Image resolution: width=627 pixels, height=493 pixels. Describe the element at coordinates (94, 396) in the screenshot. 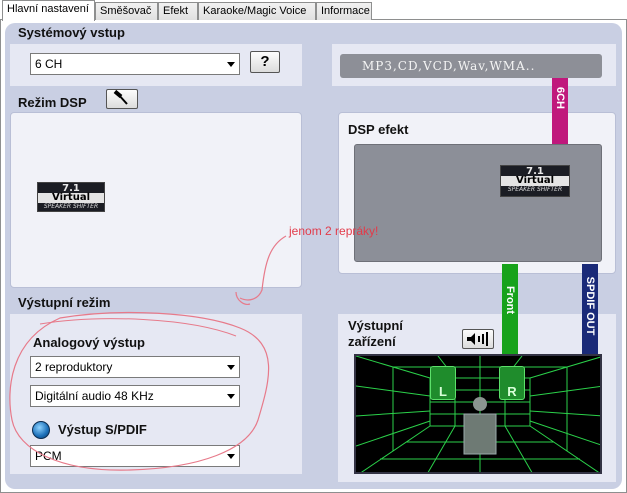

I see `sample-rate-value: Digitální audio 48 KHz` at that location.